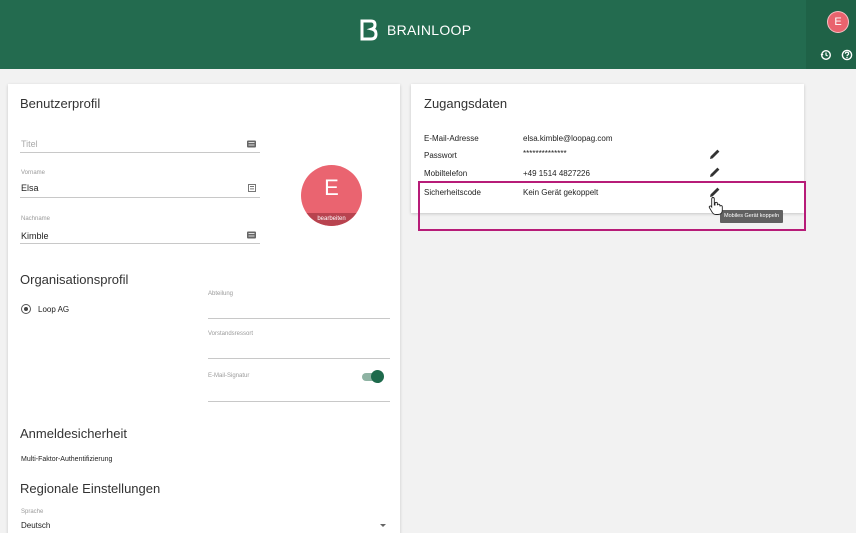  Describe the element at coordinates (383, 525) in the screenshot. I see `chevron-down-icon` at that location.